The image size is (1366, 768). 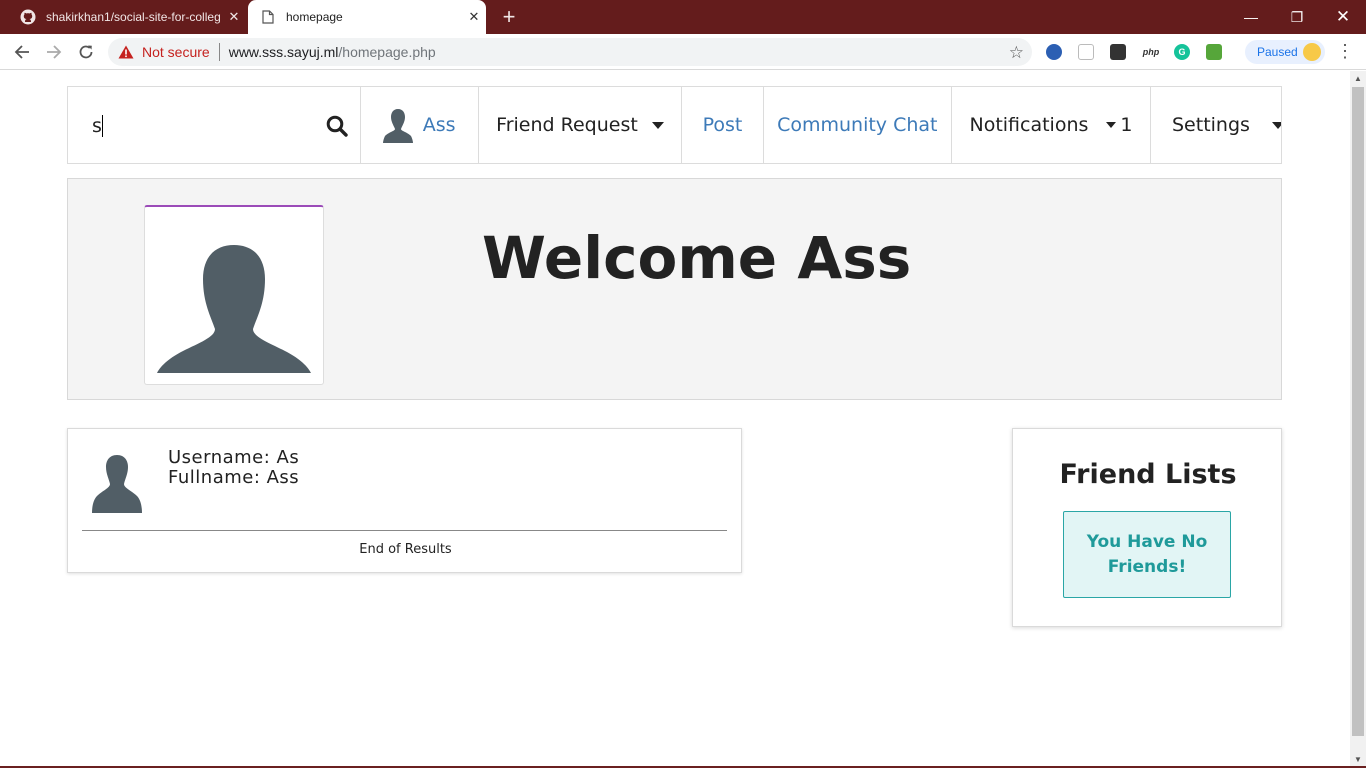 I want to click on reload-icon, so click(x=86, y=52).